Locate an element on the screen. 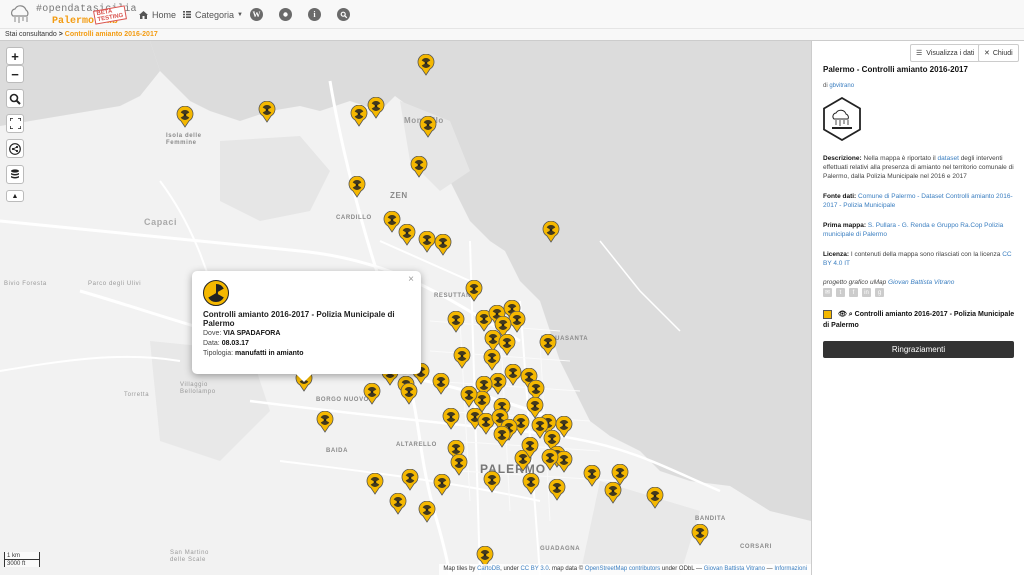 Image resolution: width=1024 pixels, height=575 pixels. close-icon: ✕ is located at coordinates (987, 53).